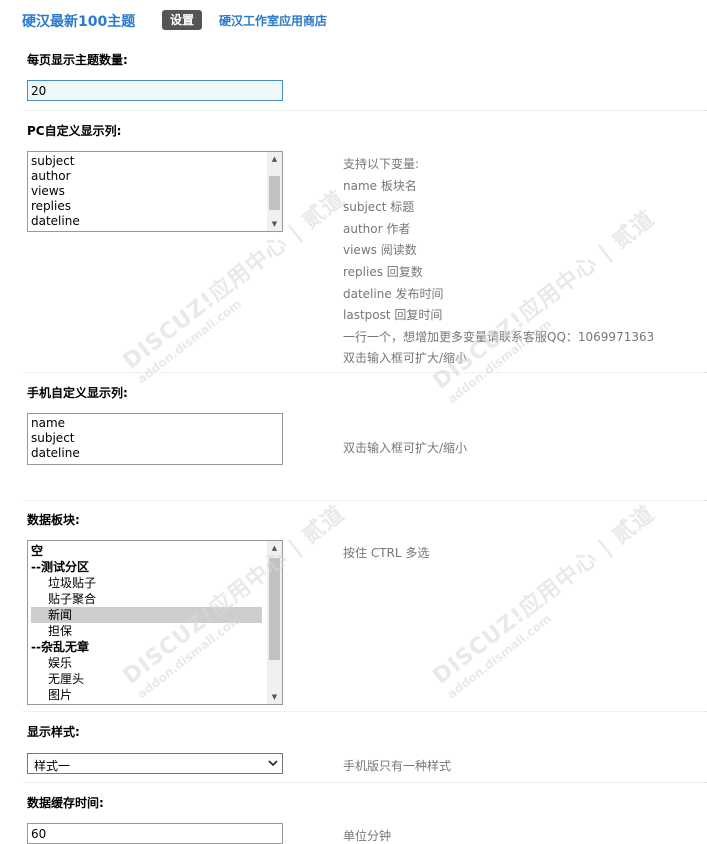 Image resolution: width=707 pixels, height=844 pixels. Describe the element at coordinates (273, 20) in the screenshot. I see `store-link: 硬汉工作室应用商店` at that location.